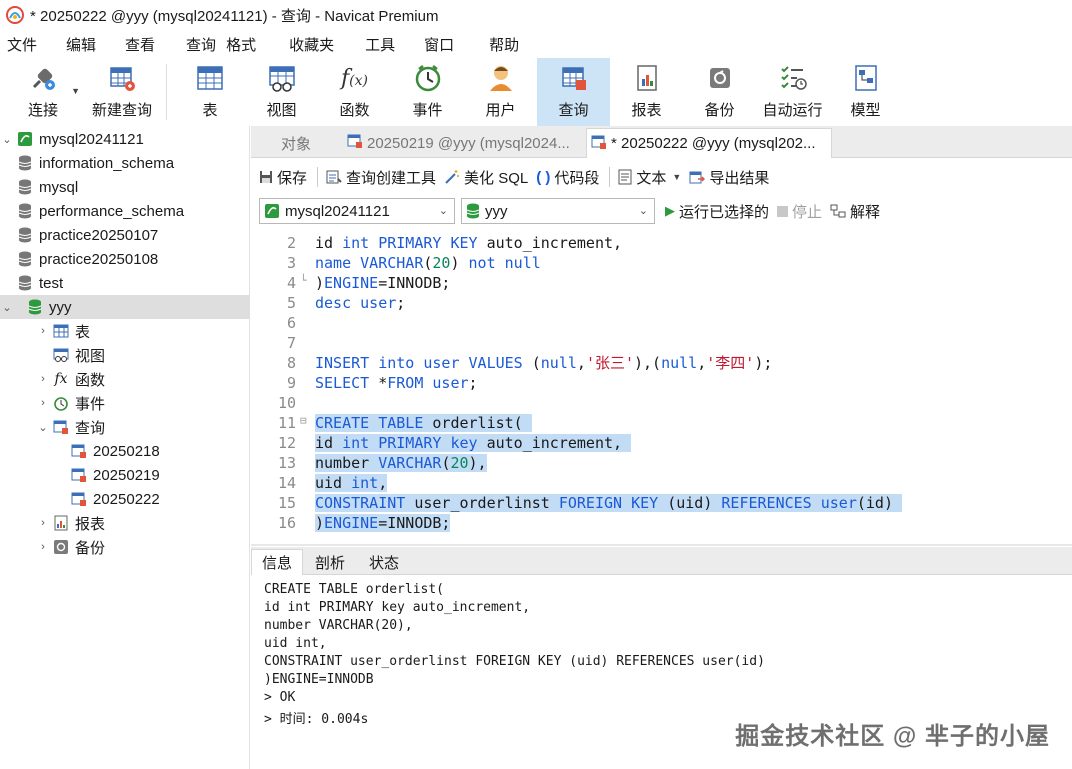 The width and height of the screenshot is (1072, 769). I want to click on new-query-button: 新建查询, so click(122, 92).